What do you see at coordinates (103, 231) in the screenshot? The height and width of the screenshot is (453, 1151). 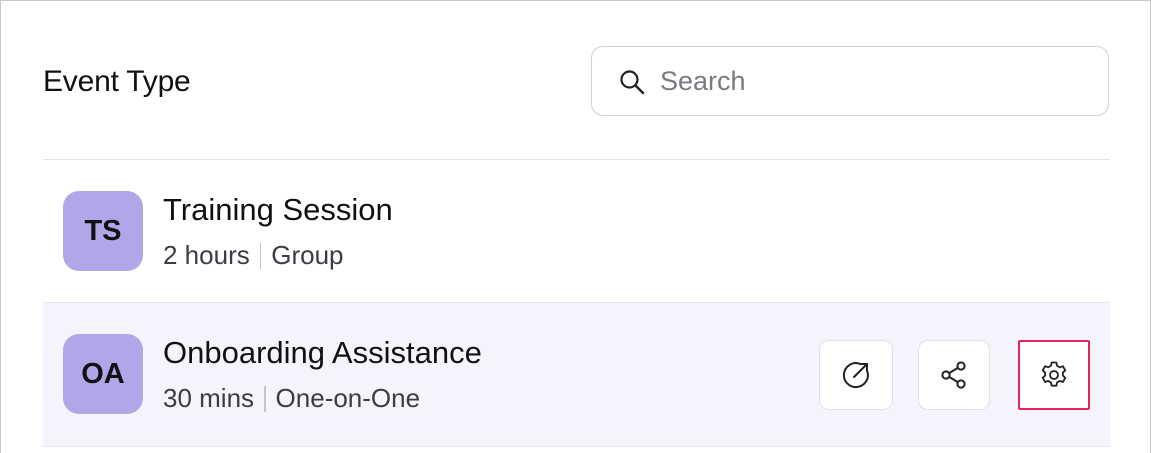 I see `avatar: TS` at bounding box center [103, 231].